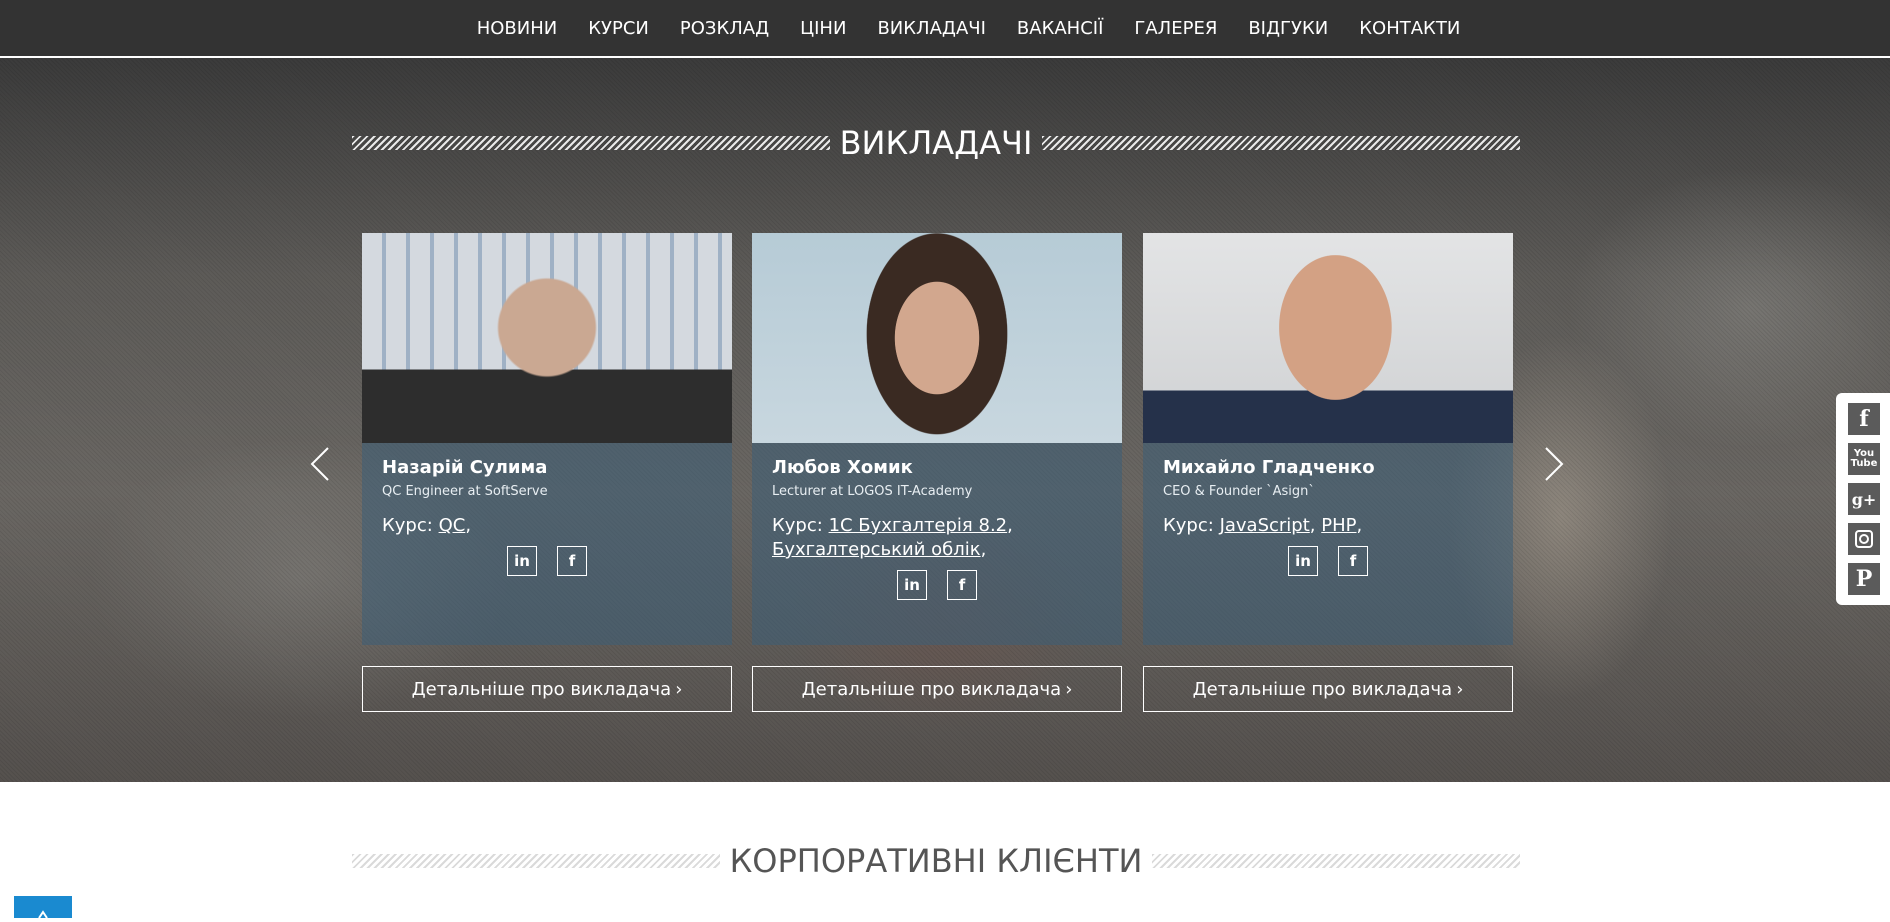 This screenshot has width=1890, height=922. Describe the element at coordinates (1338, 525) in the screenshot. I see `course-link: PHP` at that location.